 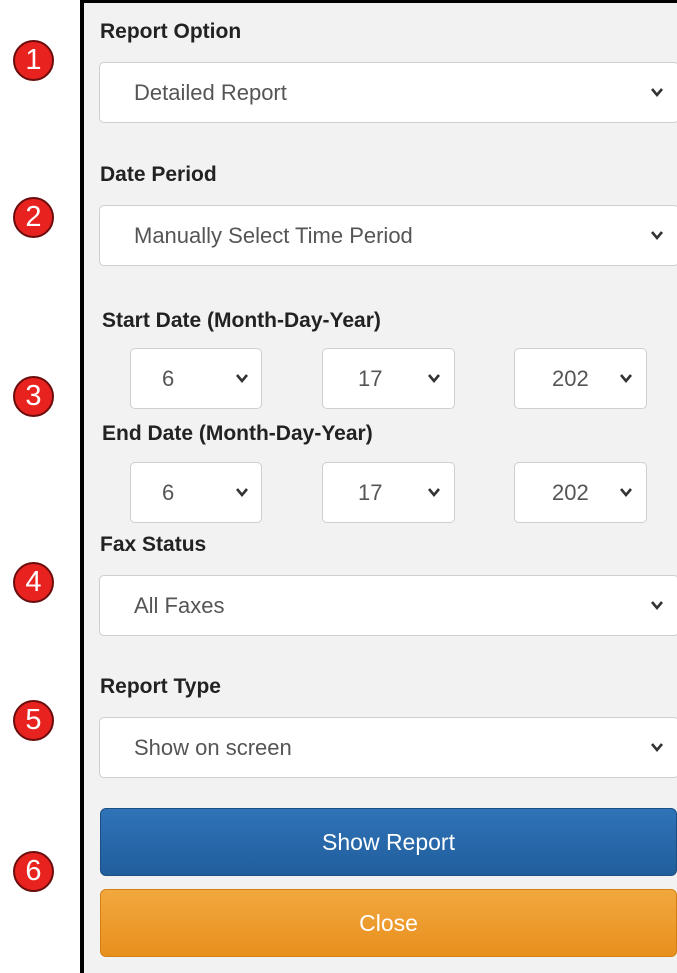 I want to click on callout-marker-2: 2, so click(x=33, y=217).